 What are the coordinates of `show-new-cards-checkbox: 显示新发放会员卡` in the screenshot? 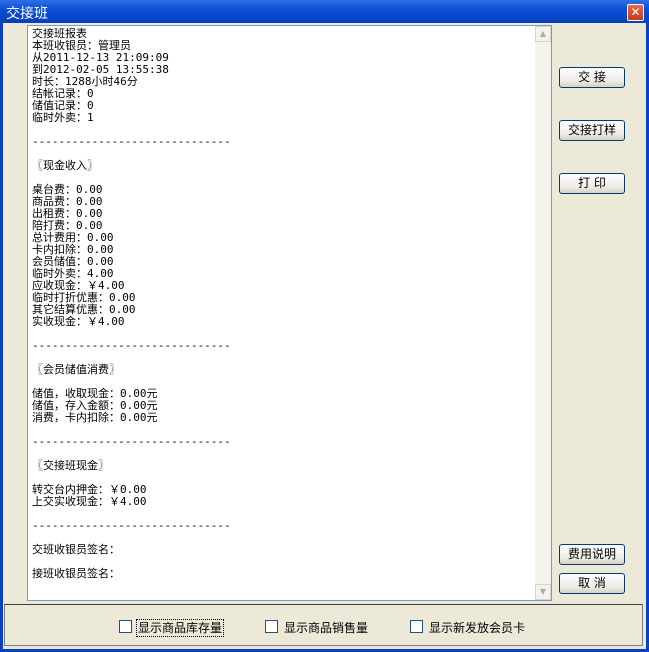 It's located at (467, 627).